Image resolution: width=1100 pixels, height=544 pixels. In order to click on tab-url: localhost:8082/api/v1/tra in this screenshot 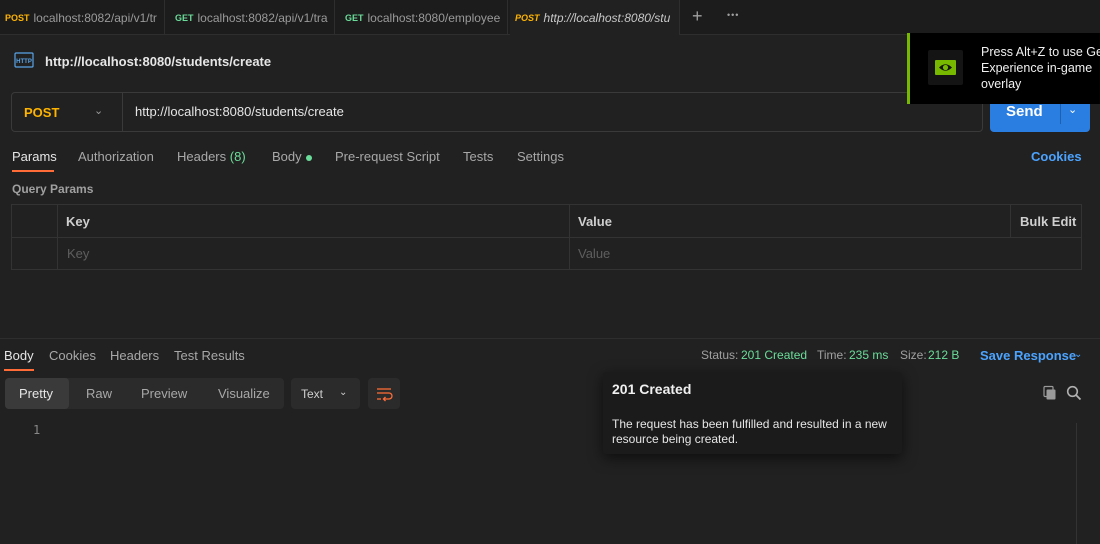, I will do `click(262, 17)`.